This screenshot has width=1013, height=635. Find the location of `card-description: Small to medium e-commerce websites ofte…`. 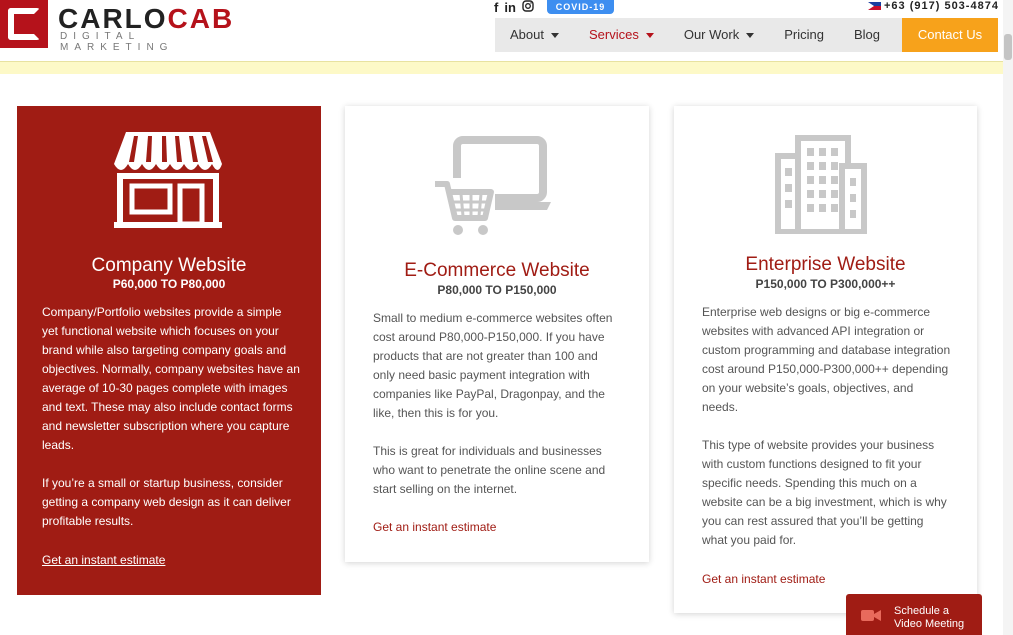

card-description: Small to medium e-commerce websites ofte… is located at coordinates (493, 365).